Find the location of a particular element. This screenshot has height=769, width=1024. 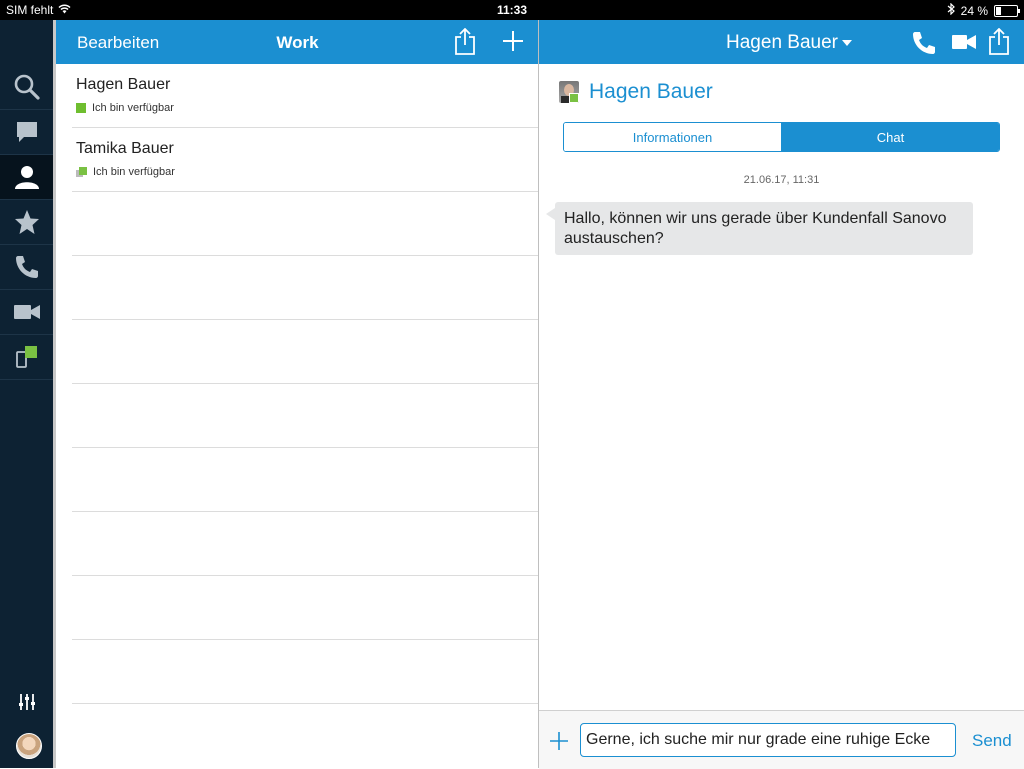

favorites-icon is located at coordinates (27, 222).